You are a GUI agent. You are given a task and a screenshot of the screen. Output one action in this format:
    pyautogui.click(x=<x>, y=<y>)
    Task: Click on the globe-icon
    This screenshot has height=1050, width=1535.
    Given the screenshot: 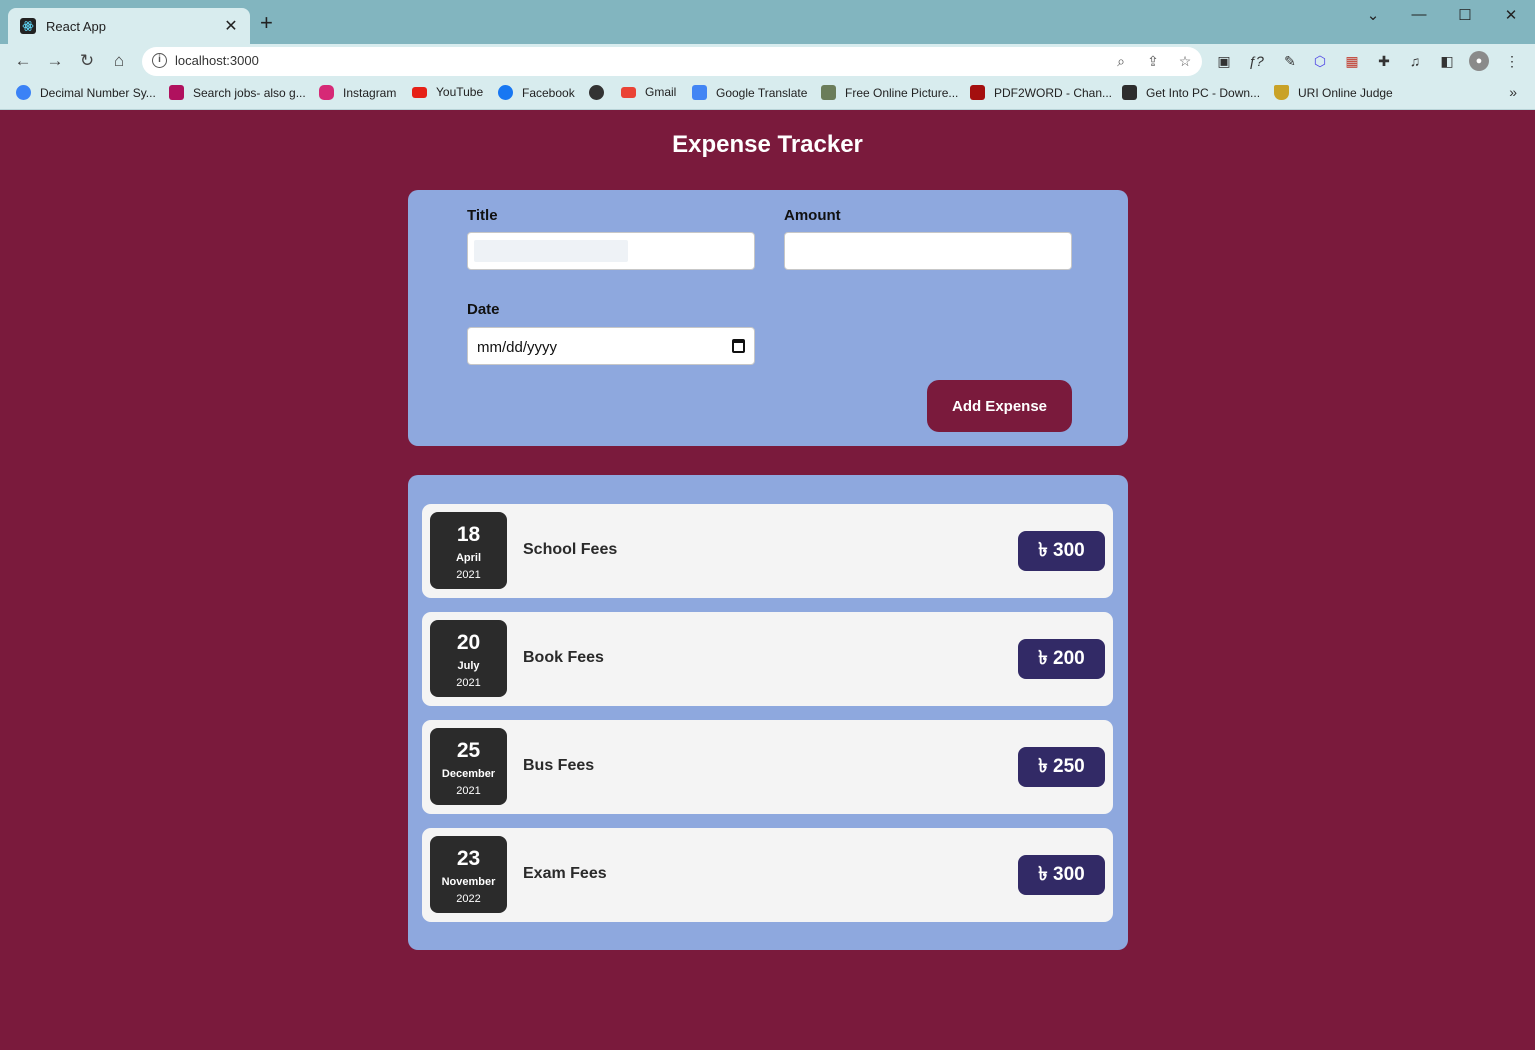 What is the action you would take?
    pyautogui.click(x=596, y=92)
    